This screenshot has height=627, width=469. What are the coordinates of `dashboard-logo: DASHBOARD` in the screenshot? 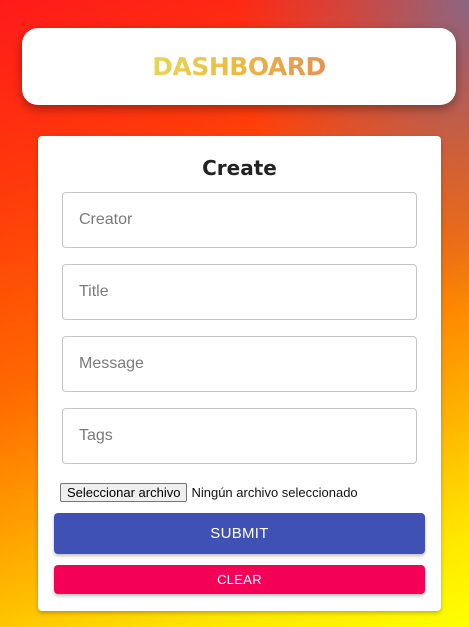 It's located at (239, 66).